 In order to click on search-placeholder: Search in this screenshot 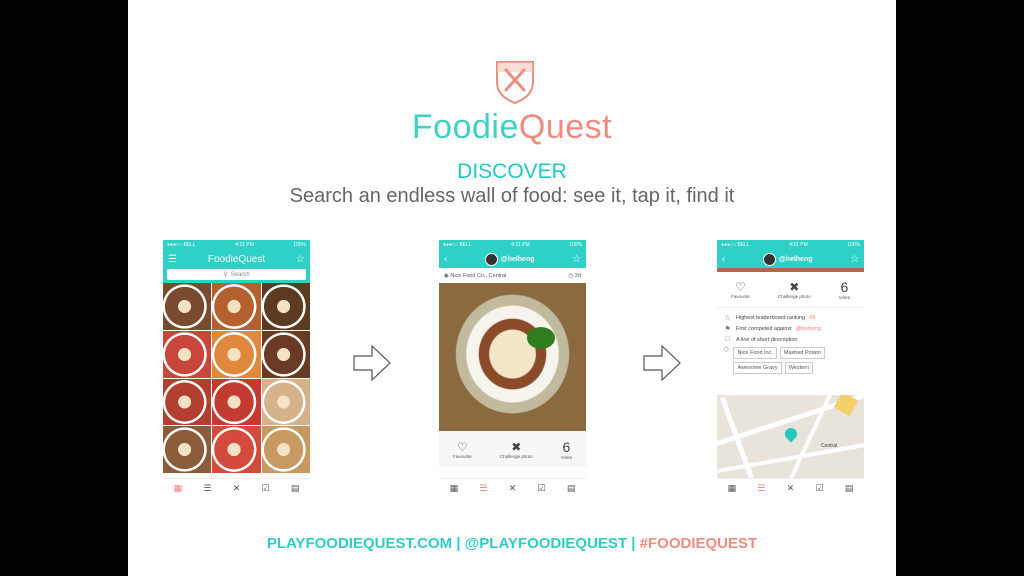, I will do `click(240, 274)`.